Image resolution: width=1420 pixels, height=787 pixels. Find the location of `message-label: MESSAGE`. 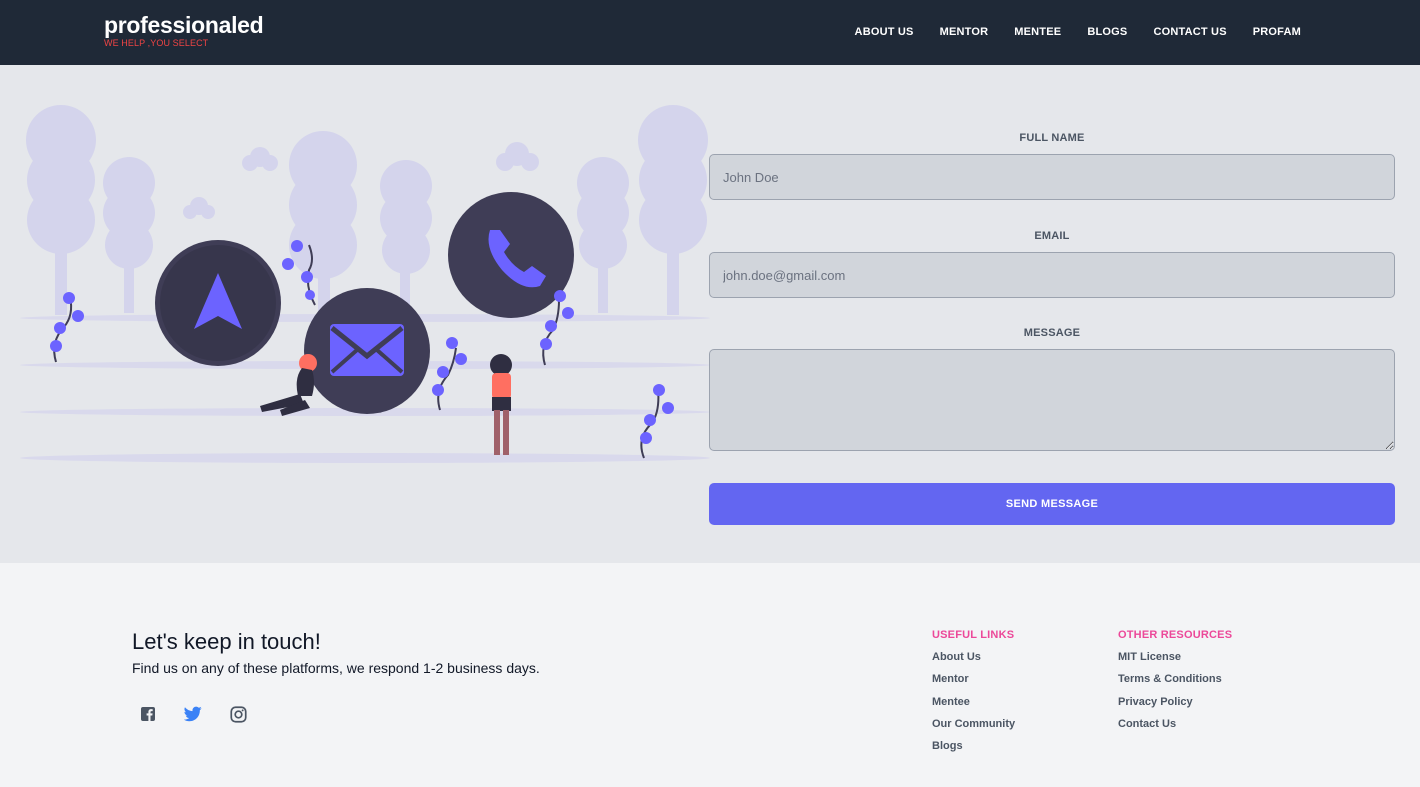

message-label: MESSAGE is located at coordinates (1052, 333).